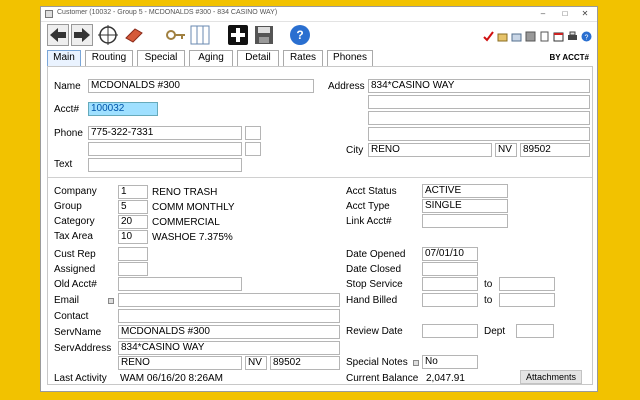 The width and height of the screenshot is (640, 400). Describe the element at coordinates (535, 331) in the screenshot. I see `dept-field` at that location.